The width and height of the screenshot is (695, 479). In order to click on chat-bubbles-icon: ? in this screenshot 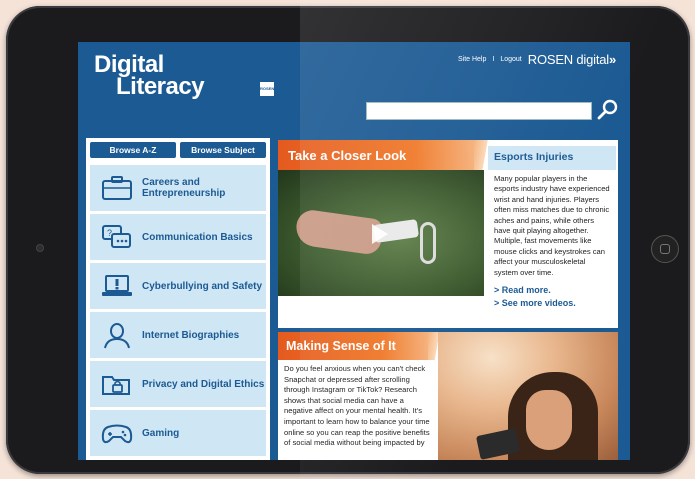, I will do `click(116, 236)`.